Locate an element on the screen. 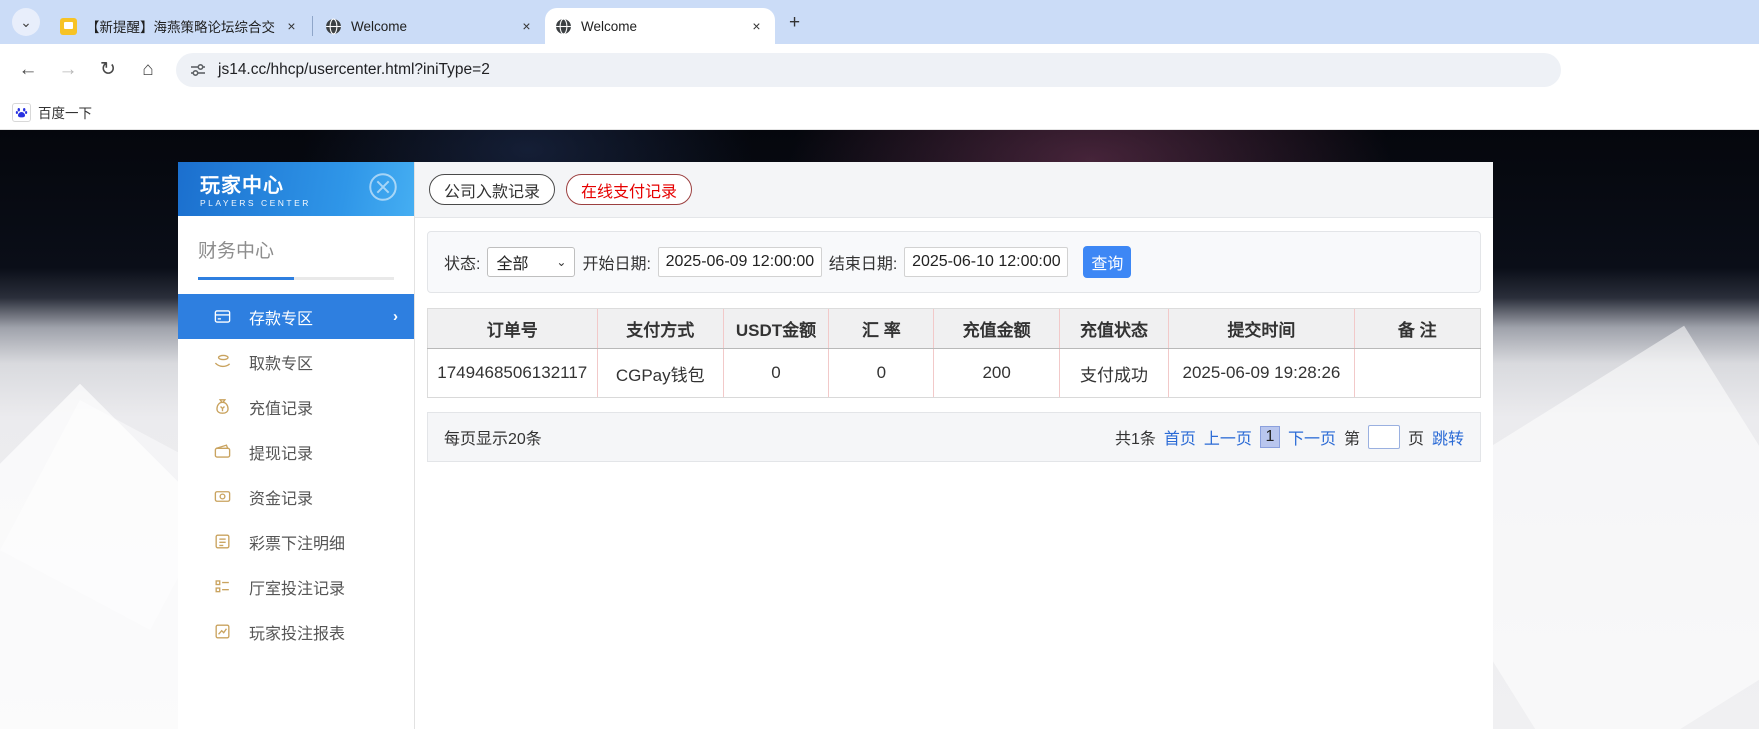 This screenshot has height=730, width=1759. status-label: 状态: is located at coordinates (462, 264).